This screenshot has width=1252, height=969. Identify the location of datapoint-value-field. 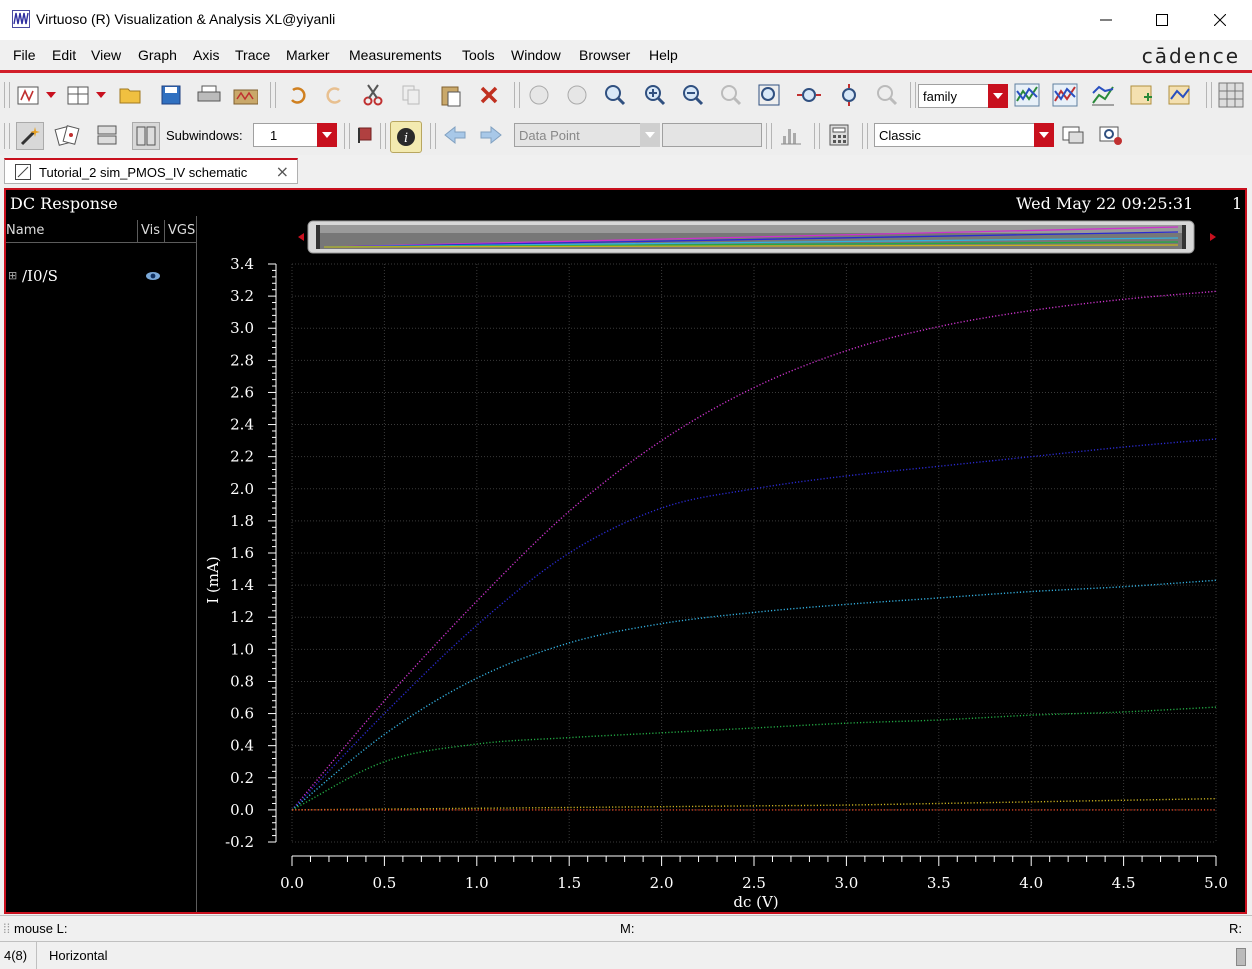
(712, 135).